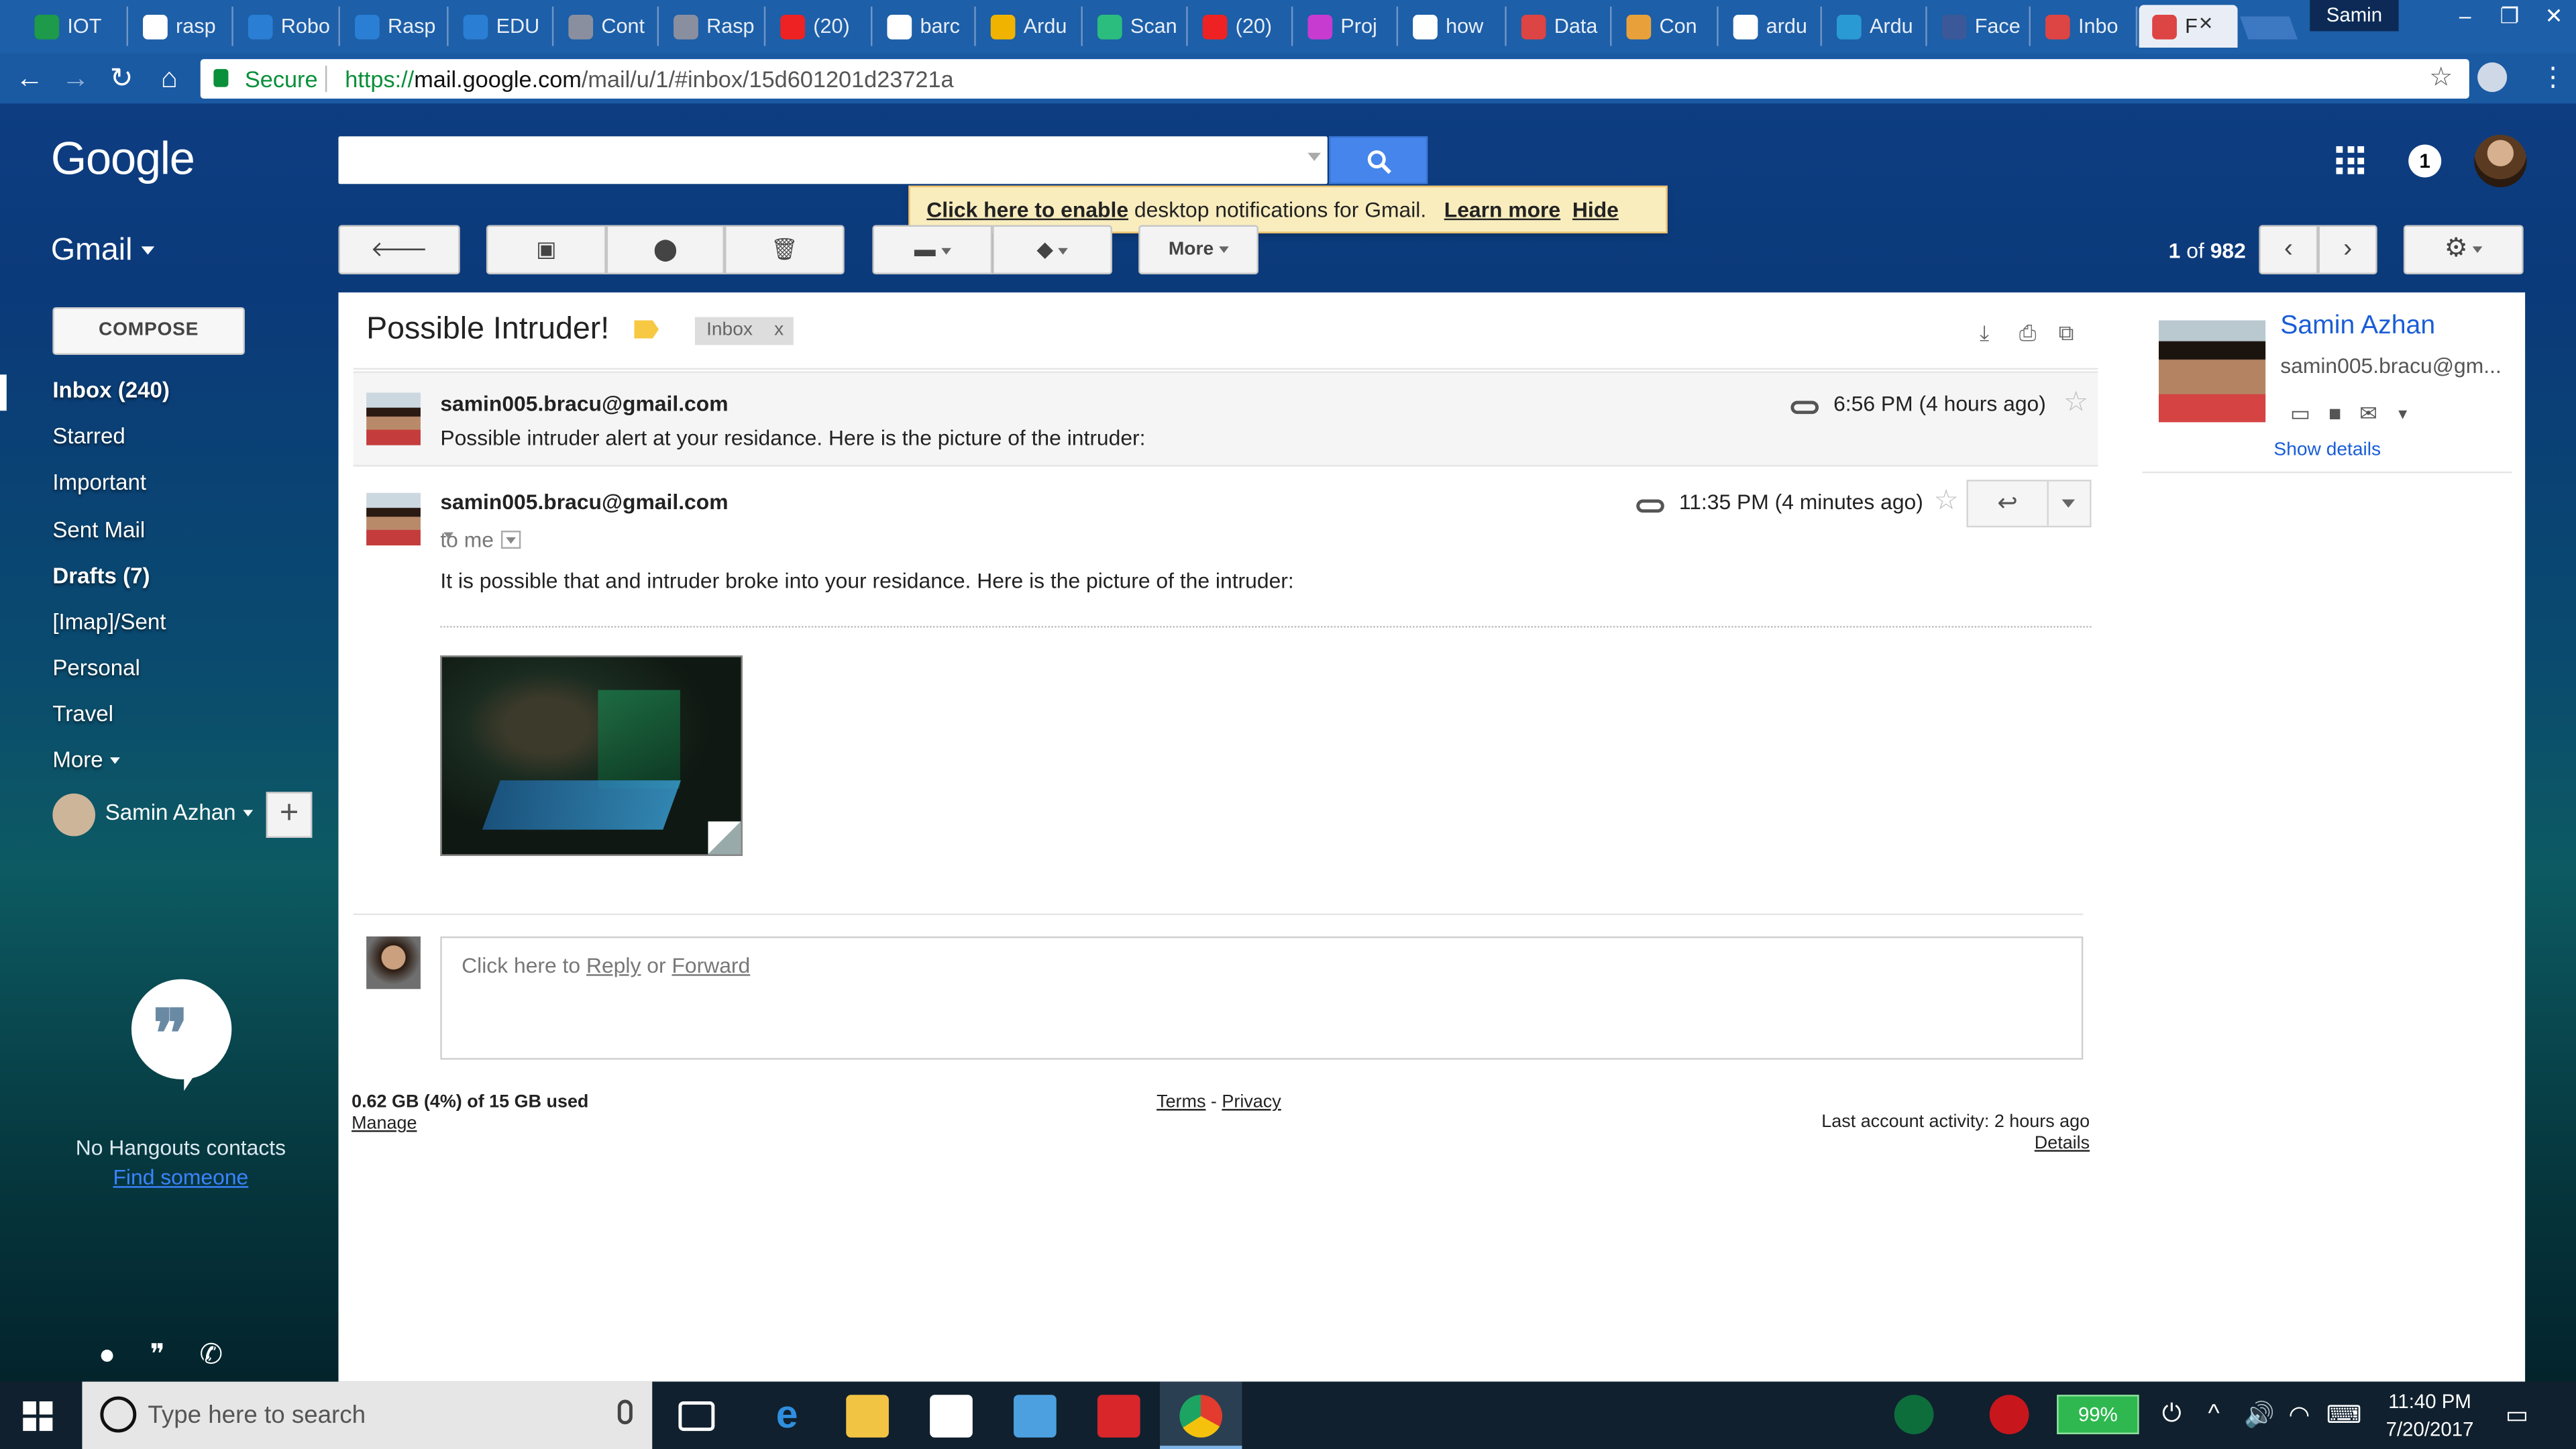 This screenshot has width=2576, height=1449. I want to click on details-link: Details, so click(1925, 1143).